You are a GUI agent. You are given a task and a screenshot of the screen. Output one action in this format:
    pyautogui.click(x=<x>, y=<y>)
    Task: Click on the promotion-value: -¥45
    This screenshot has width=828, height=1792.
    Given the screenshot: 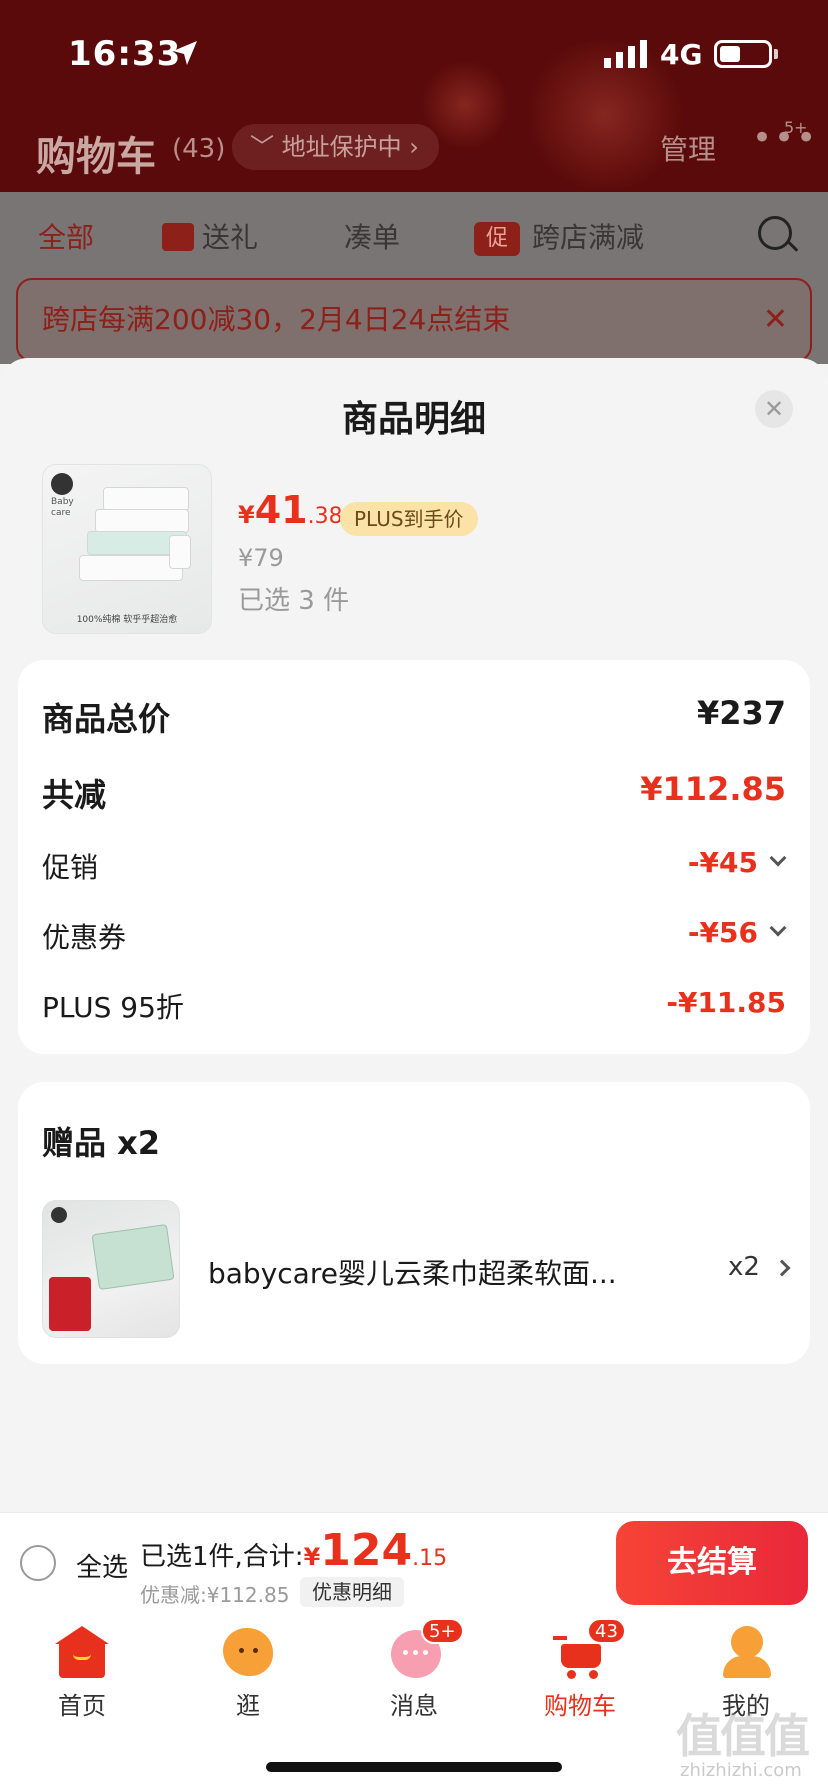 What is the action you would take?
    pyautogui.click(x=722, y=862)
    